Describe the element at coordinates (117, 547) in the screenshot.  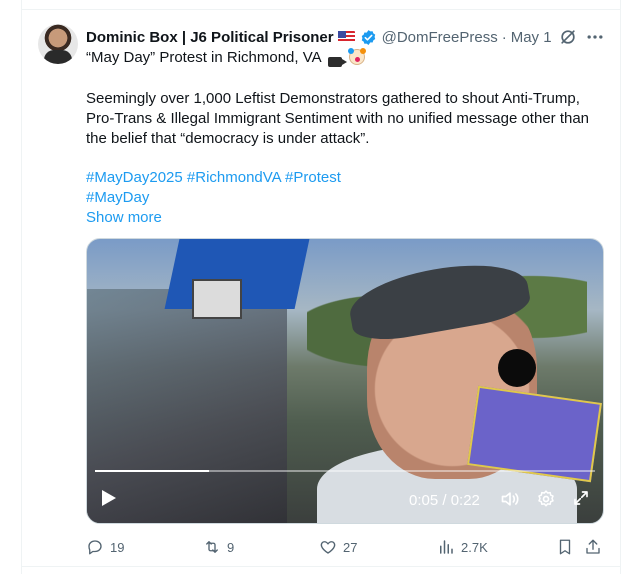
I see `reply-count: 19` at that location.